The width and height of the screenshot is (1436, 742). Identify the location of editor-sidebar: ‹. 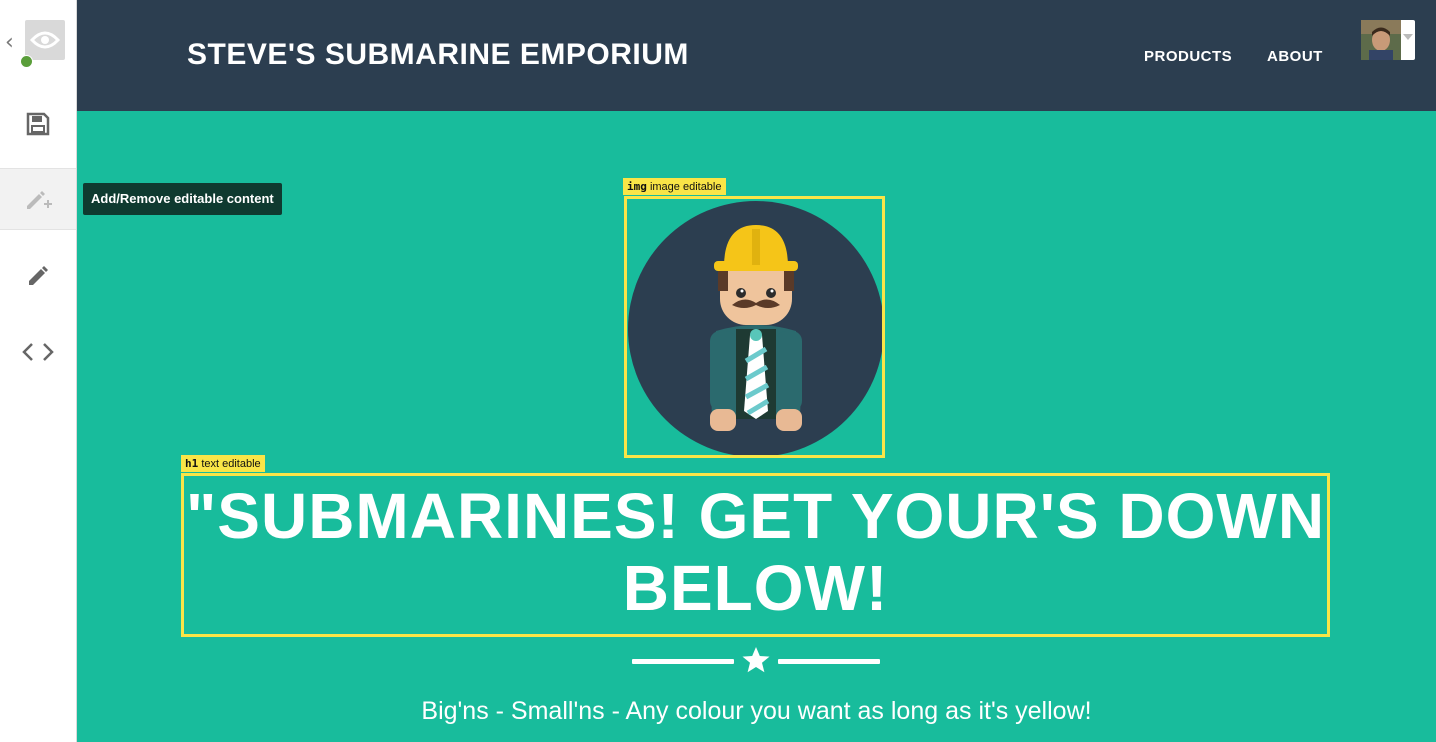
(38, 371).